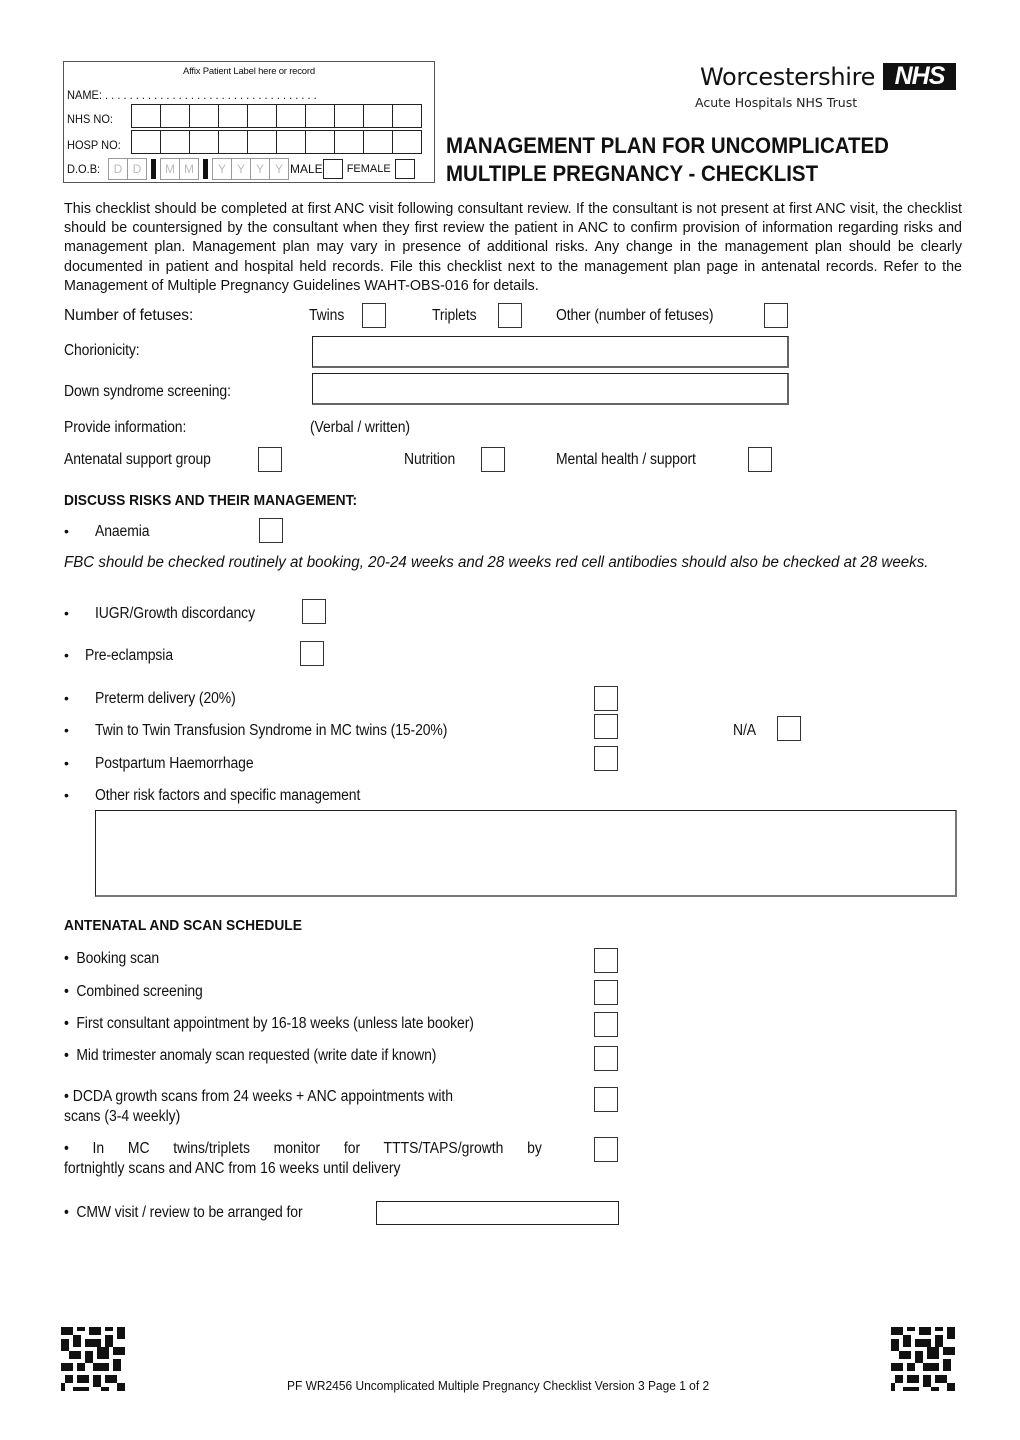  I want to click on antenatal-support-checkbox, so click(270, 459).